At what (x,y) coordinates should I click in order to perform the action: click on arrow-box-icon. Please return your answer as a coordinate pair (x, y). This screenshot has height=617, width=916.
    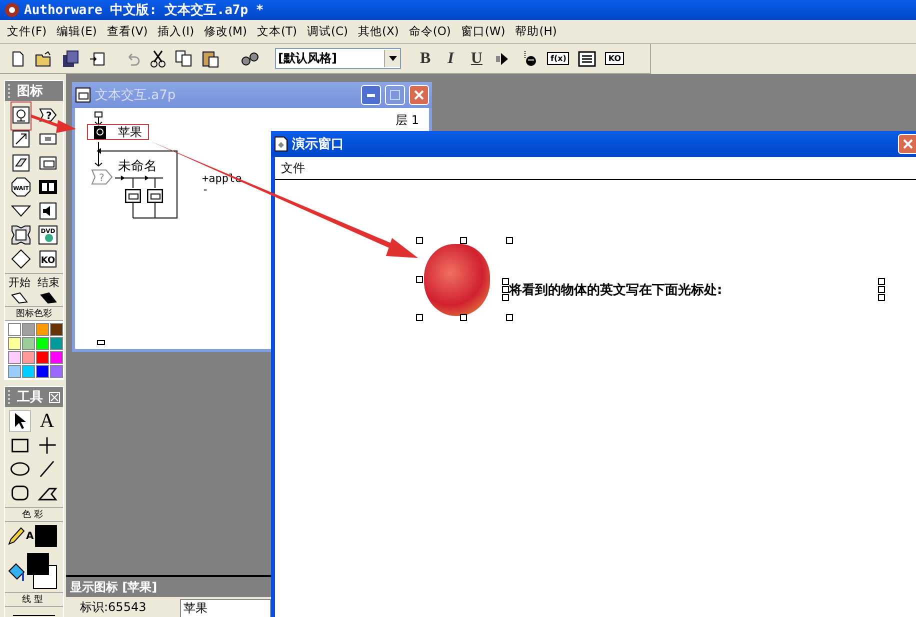
    Looking at the image, I should click on (20, 139).